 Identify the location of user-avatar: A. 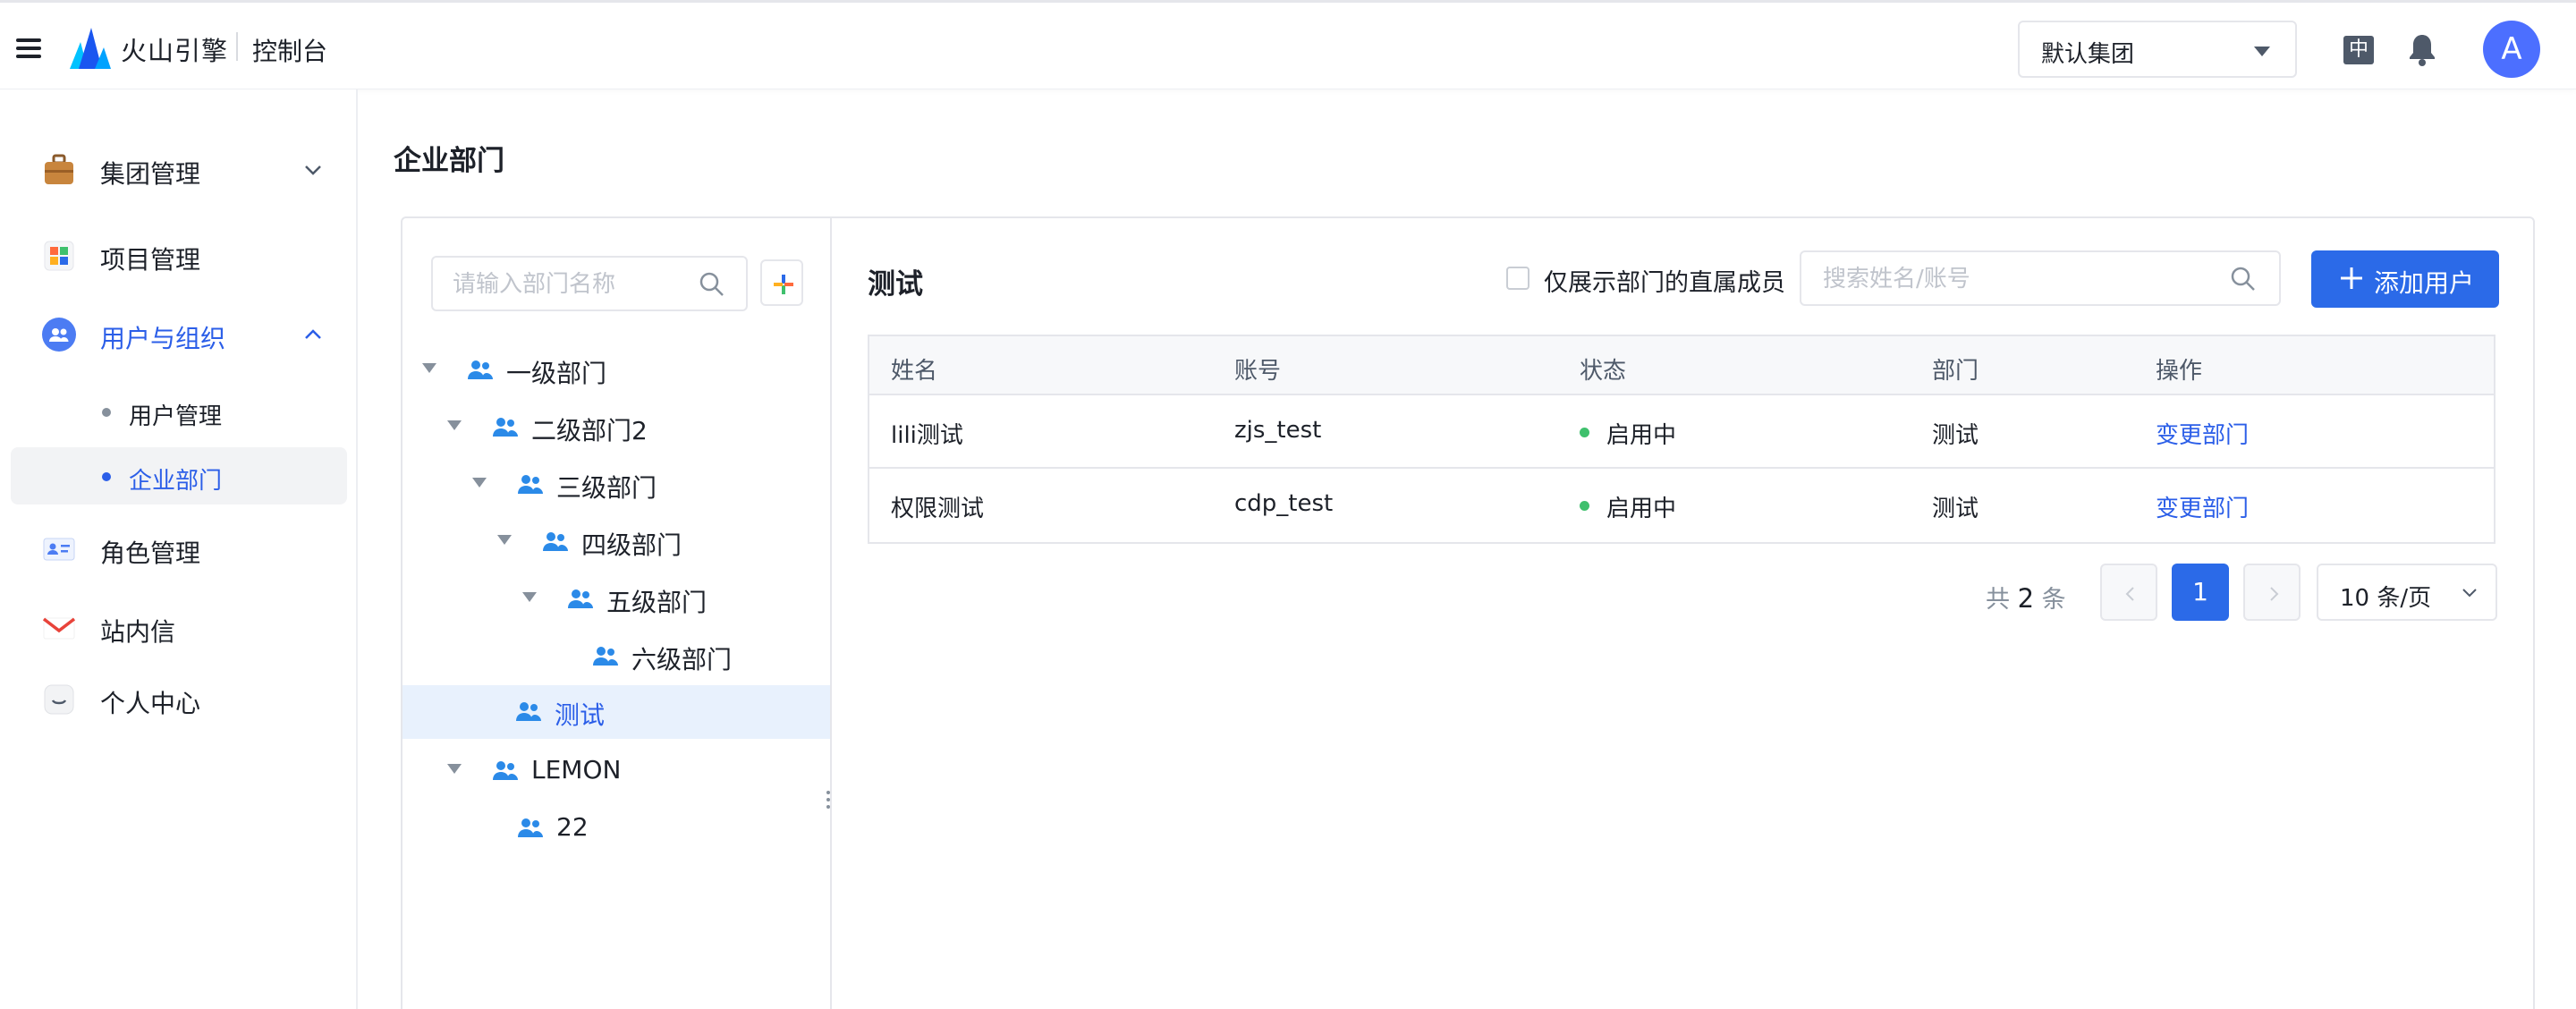
(2511, 49).